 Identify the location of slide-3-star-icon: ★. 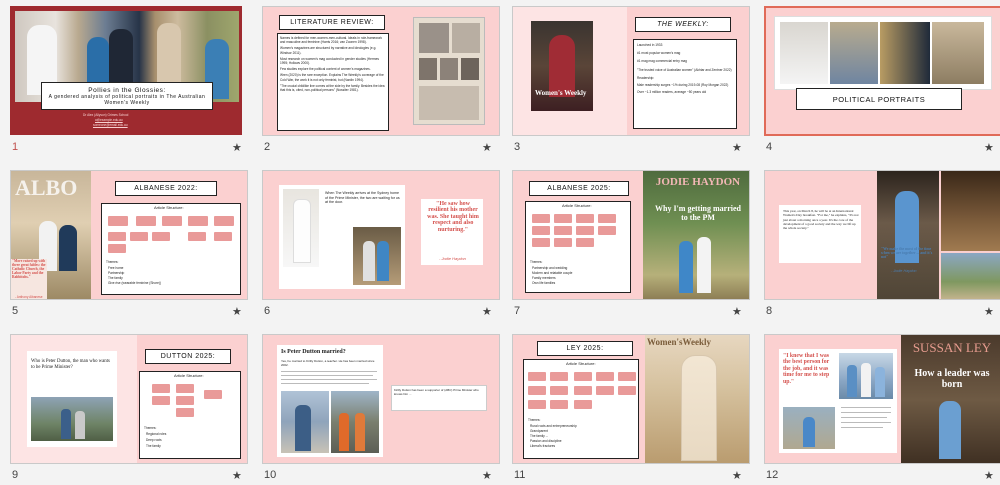
(737, 147).